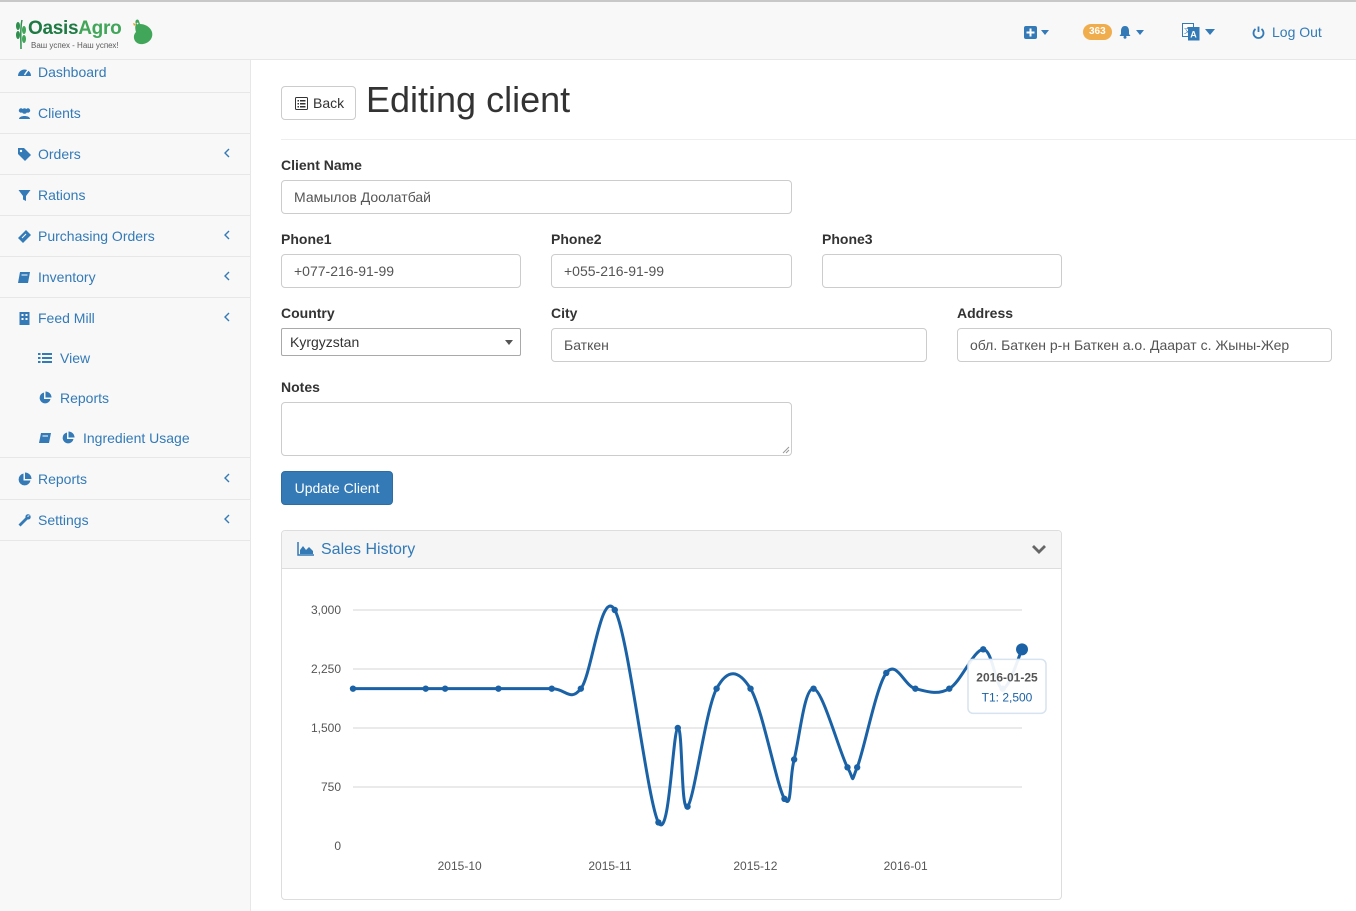 This screenshot has height=911, width=1356. What do you see at coordinates (125, 318) in the screenshot?
I see `sidebar-item-feed-mill: Feed Mill` at bounding box center [125, 318].